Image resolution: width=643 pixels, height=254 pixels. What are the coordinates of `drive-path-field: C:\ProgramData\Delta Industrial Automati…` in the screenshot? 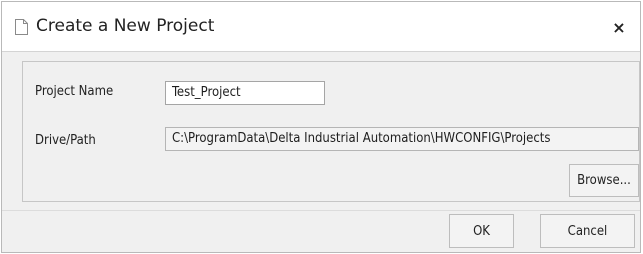 It's located at (402, 139).